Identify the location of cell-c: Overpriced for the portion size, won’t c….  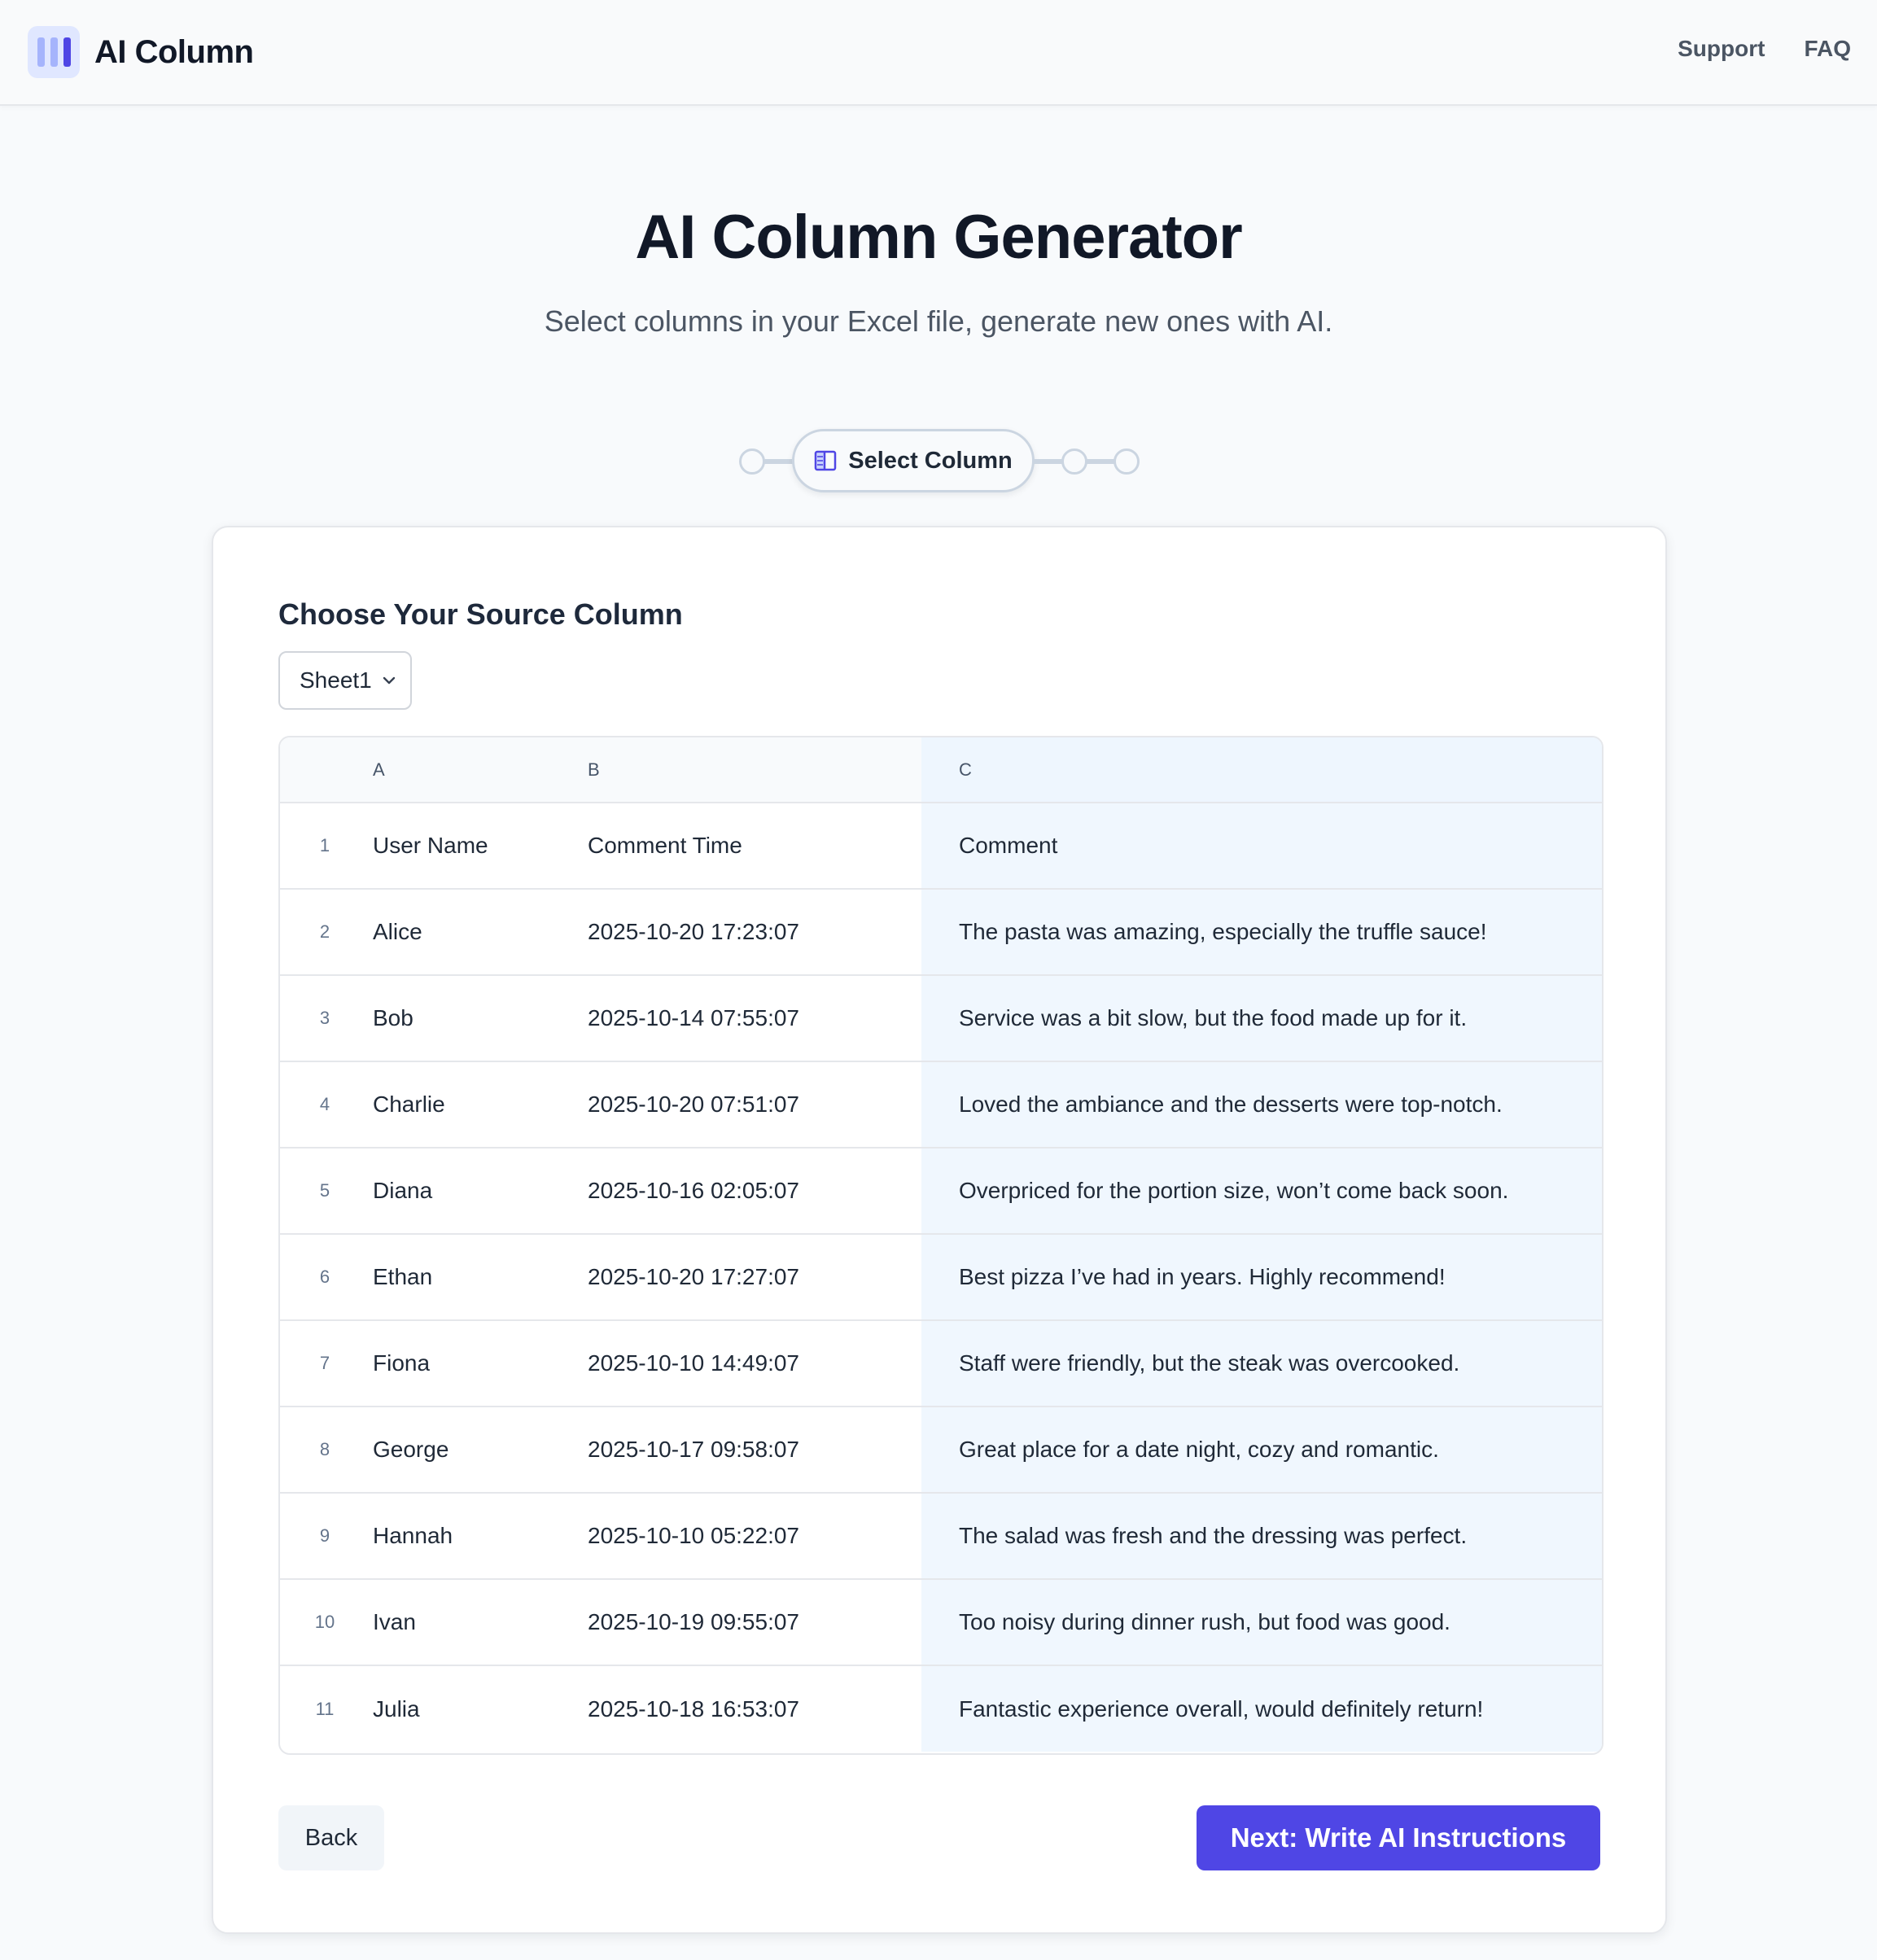
(1261, 1191).